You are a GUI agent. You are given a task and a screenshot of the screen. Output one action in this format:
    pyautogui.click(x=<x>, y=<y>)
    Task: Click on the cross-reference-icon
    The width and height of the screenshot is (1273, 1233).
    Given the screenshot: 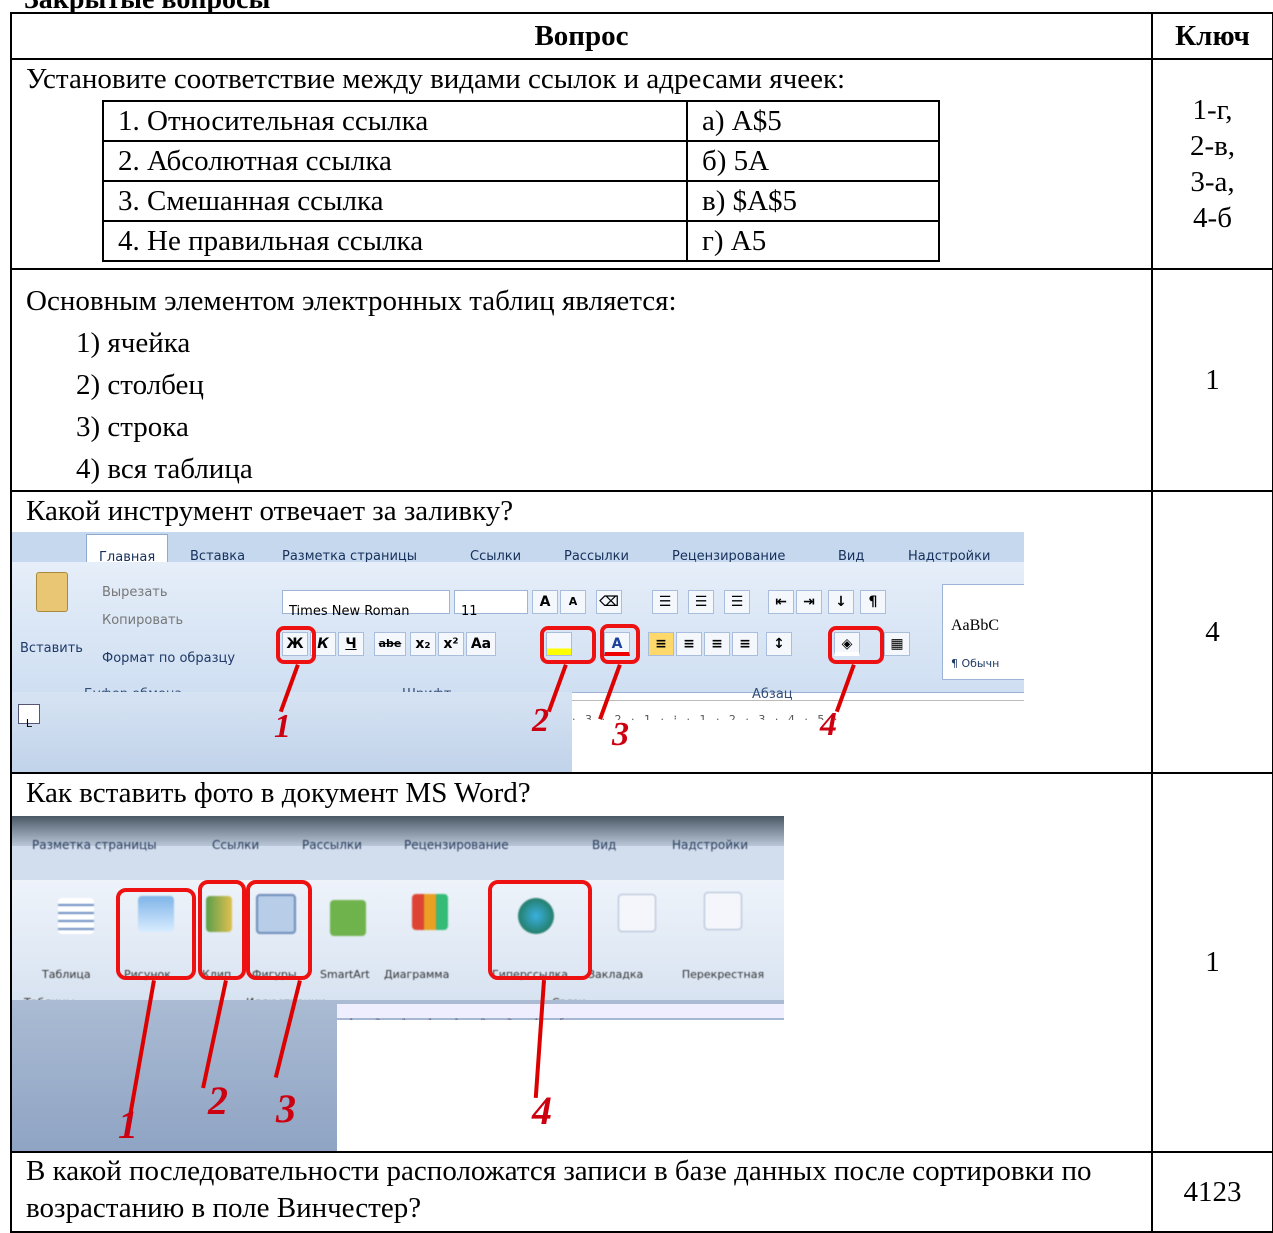 What is the action you would take?
    pyautogui.click(x=723, y=911)
    